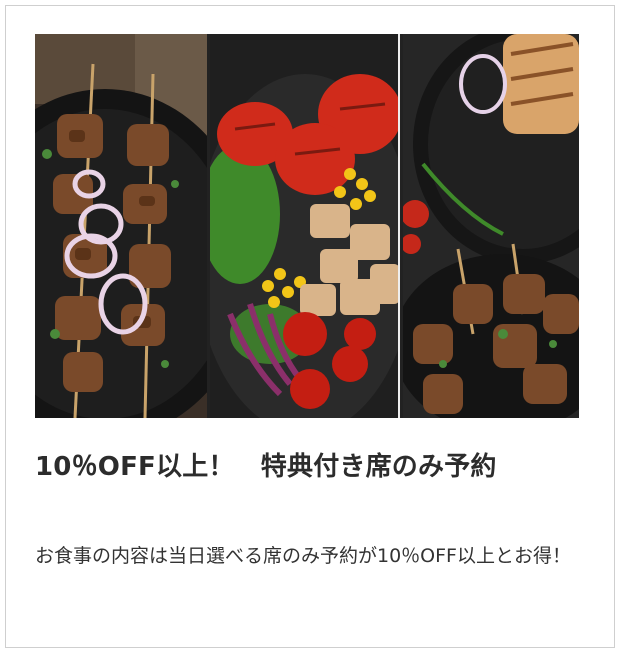  What do you see at coordinates (303, 556) in the screenshot?
I see `promo-description: お食事の内容は当日選べる席のみ予約が10％OFF以上とお得！` at bounding box center [303, 556].